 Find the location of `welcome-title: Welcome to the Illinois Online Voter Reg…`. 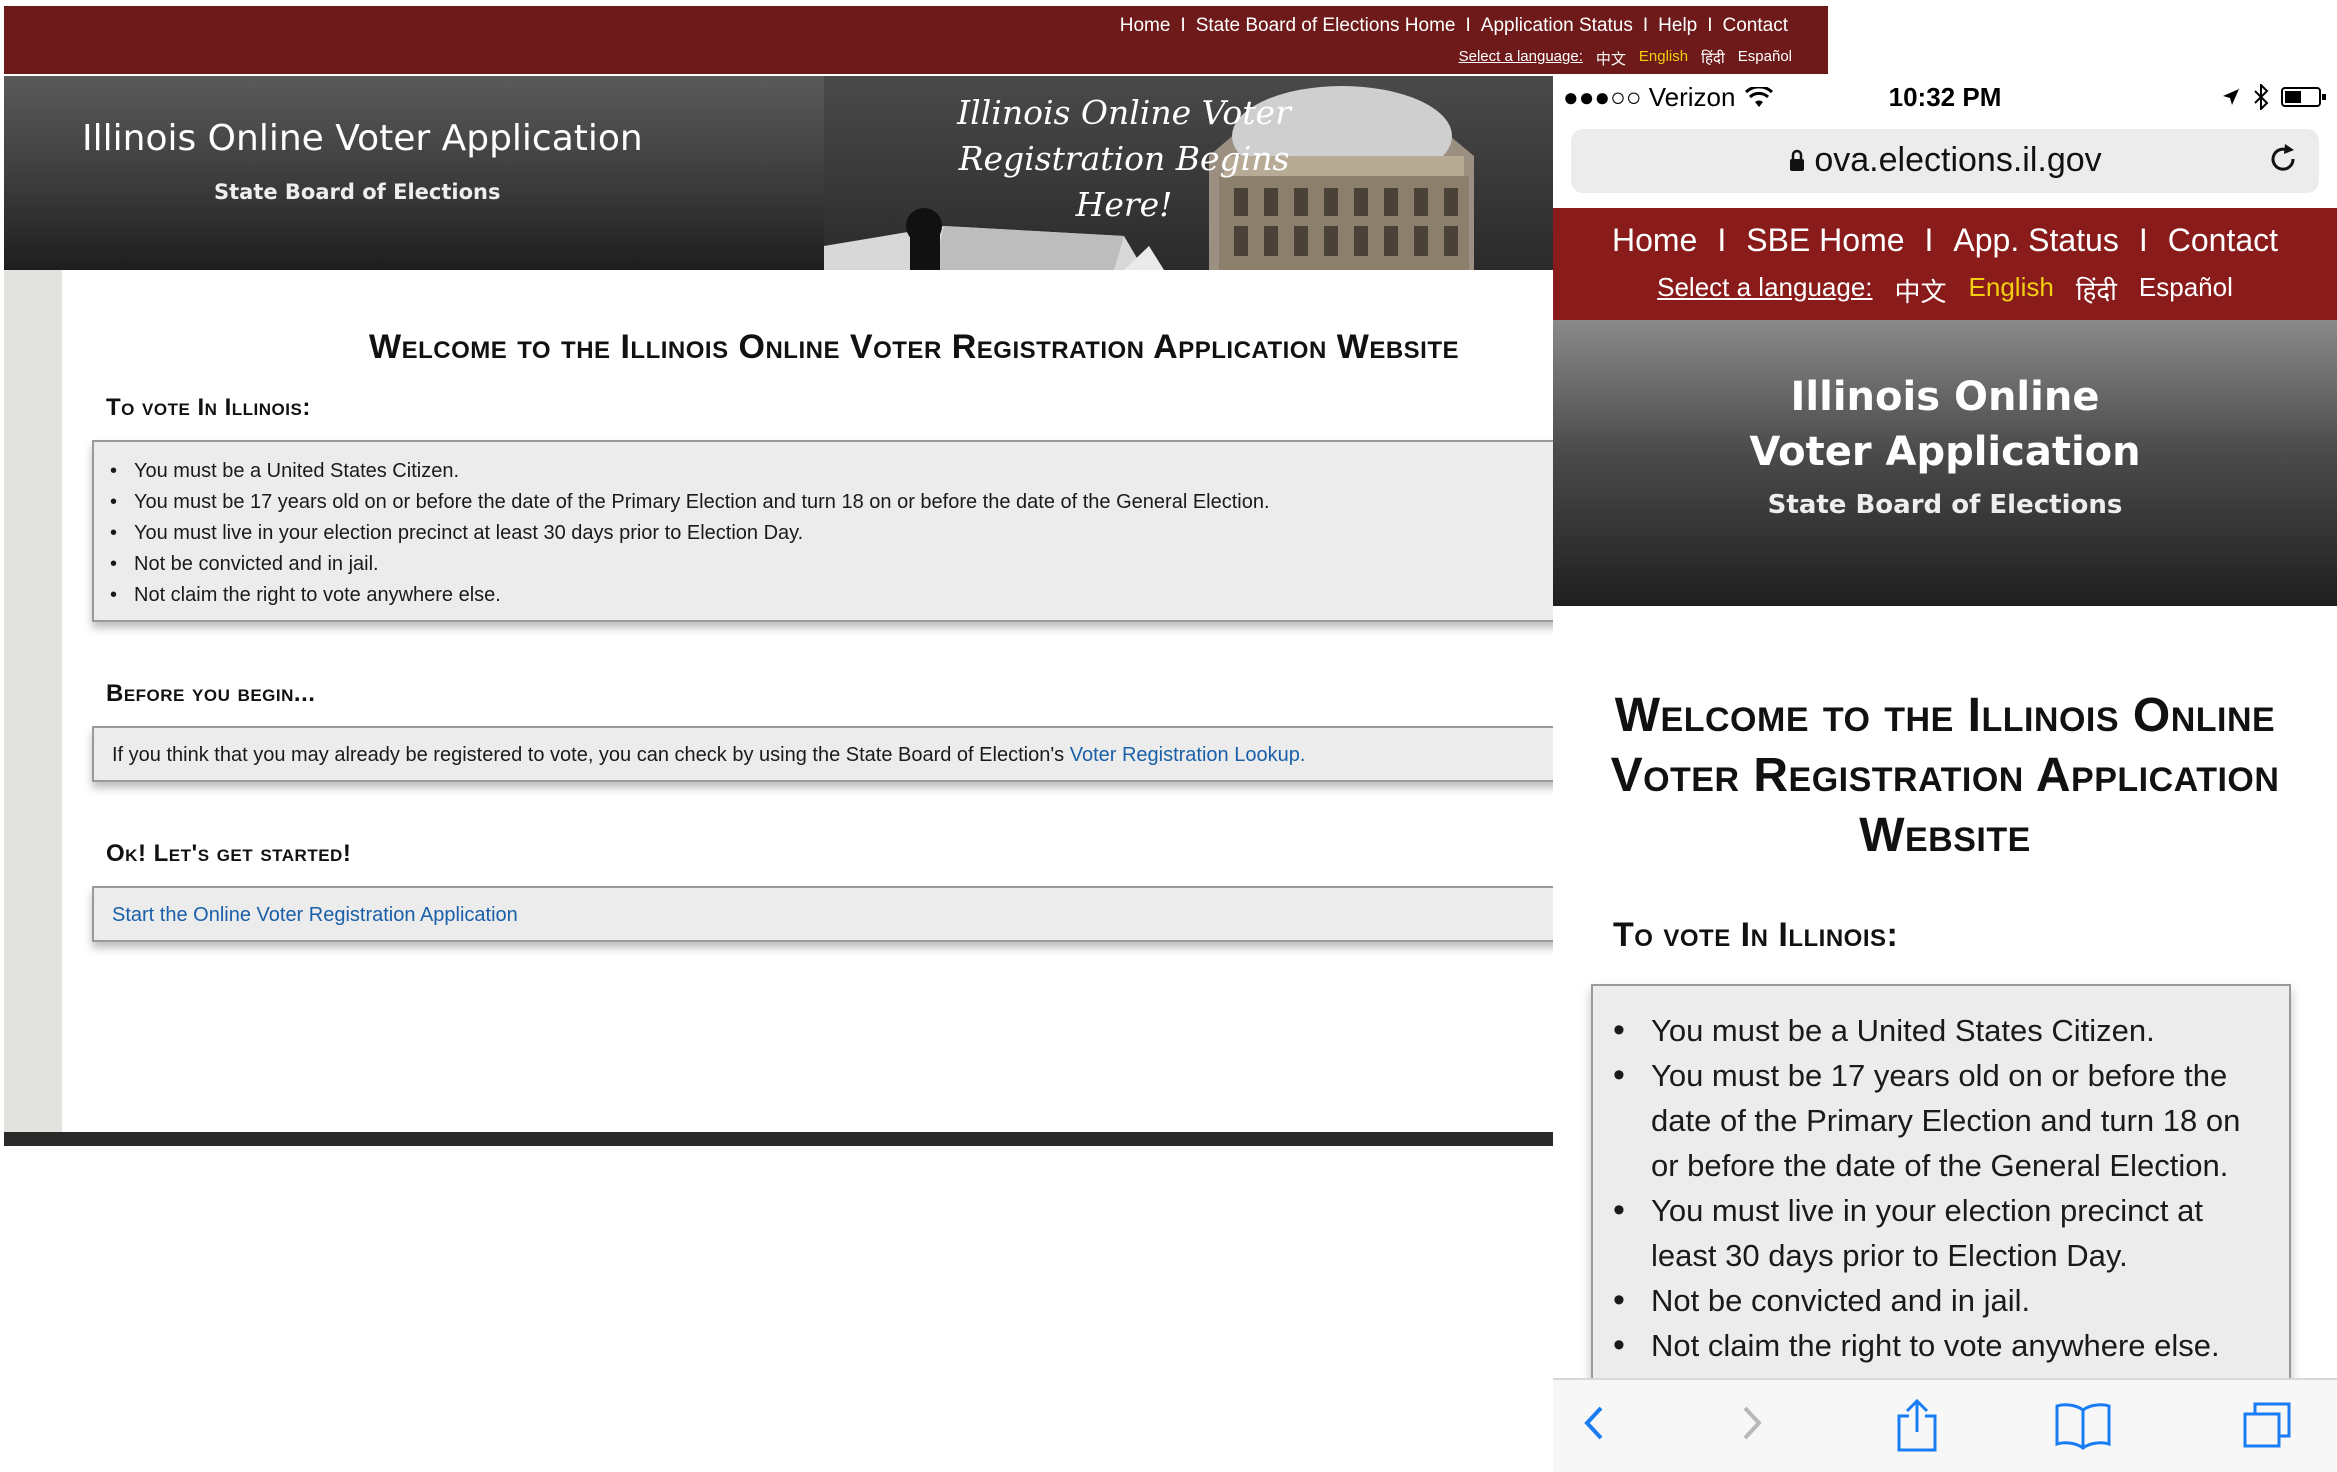

welcome-title: Welcome to the Illinois Online Voter Reg… is located at coordinates (914, 347).